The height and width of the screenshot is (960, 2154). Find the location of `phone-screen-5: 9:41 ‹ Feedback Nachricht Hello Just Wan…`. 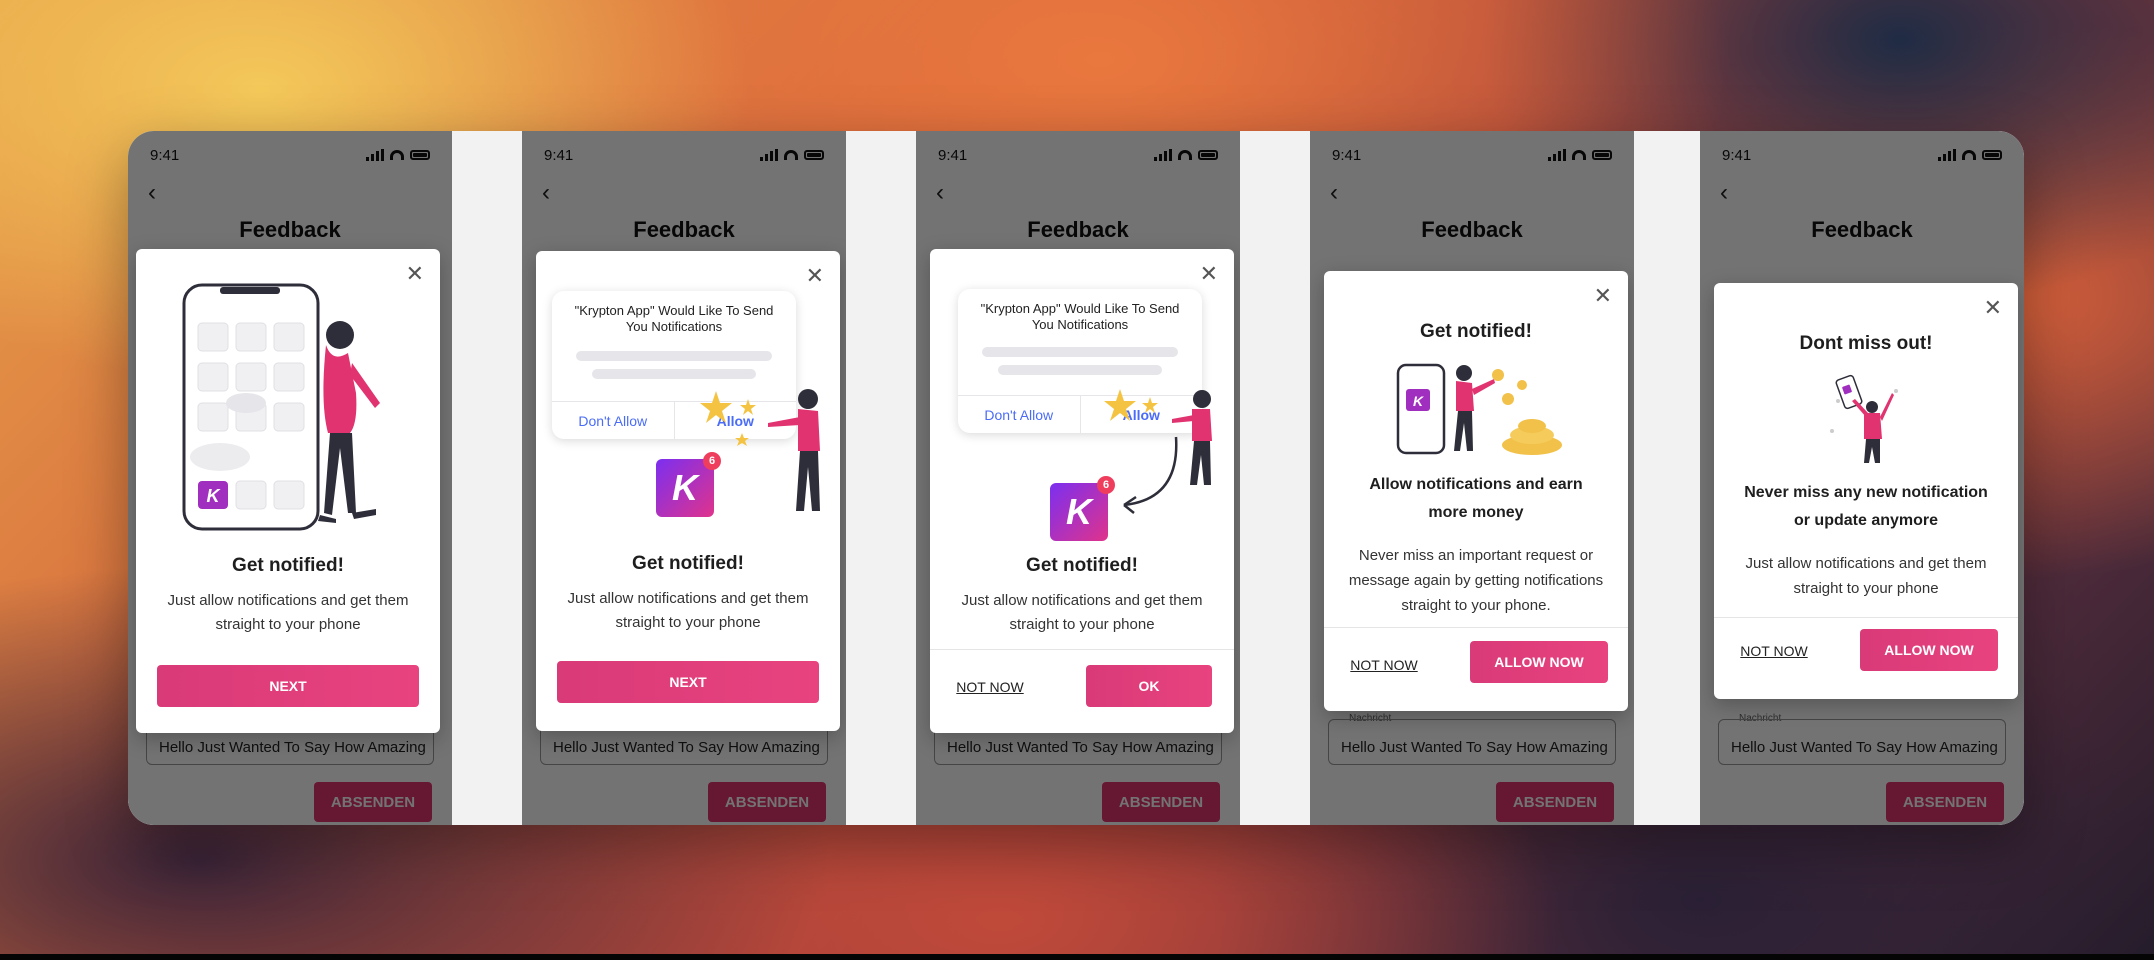

phone-screen-5: 9:41 ‹ Feedback Nachricht Hello Just Wan… is located at coordinates (1862, 478).